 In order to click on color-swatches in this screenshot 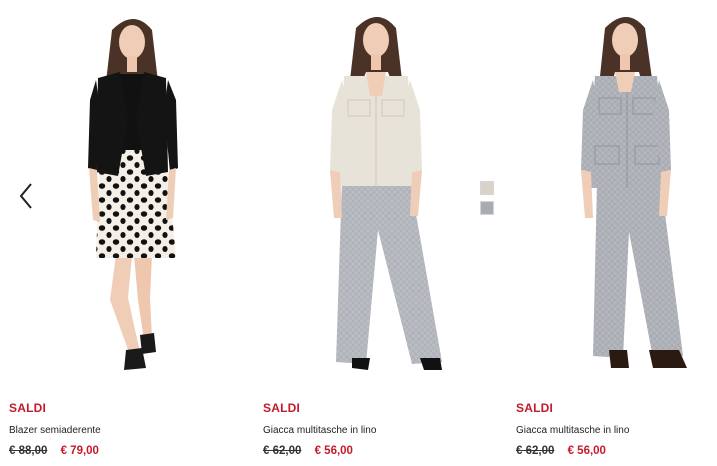, I will do `click(487, 201)`.